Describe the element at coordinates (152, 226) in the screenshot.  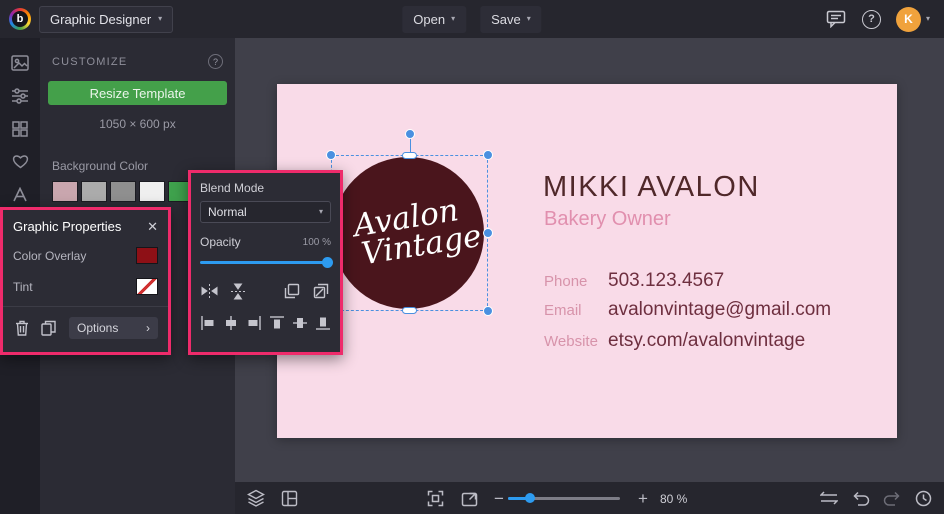
I see `close-icon: ✕` at that location.